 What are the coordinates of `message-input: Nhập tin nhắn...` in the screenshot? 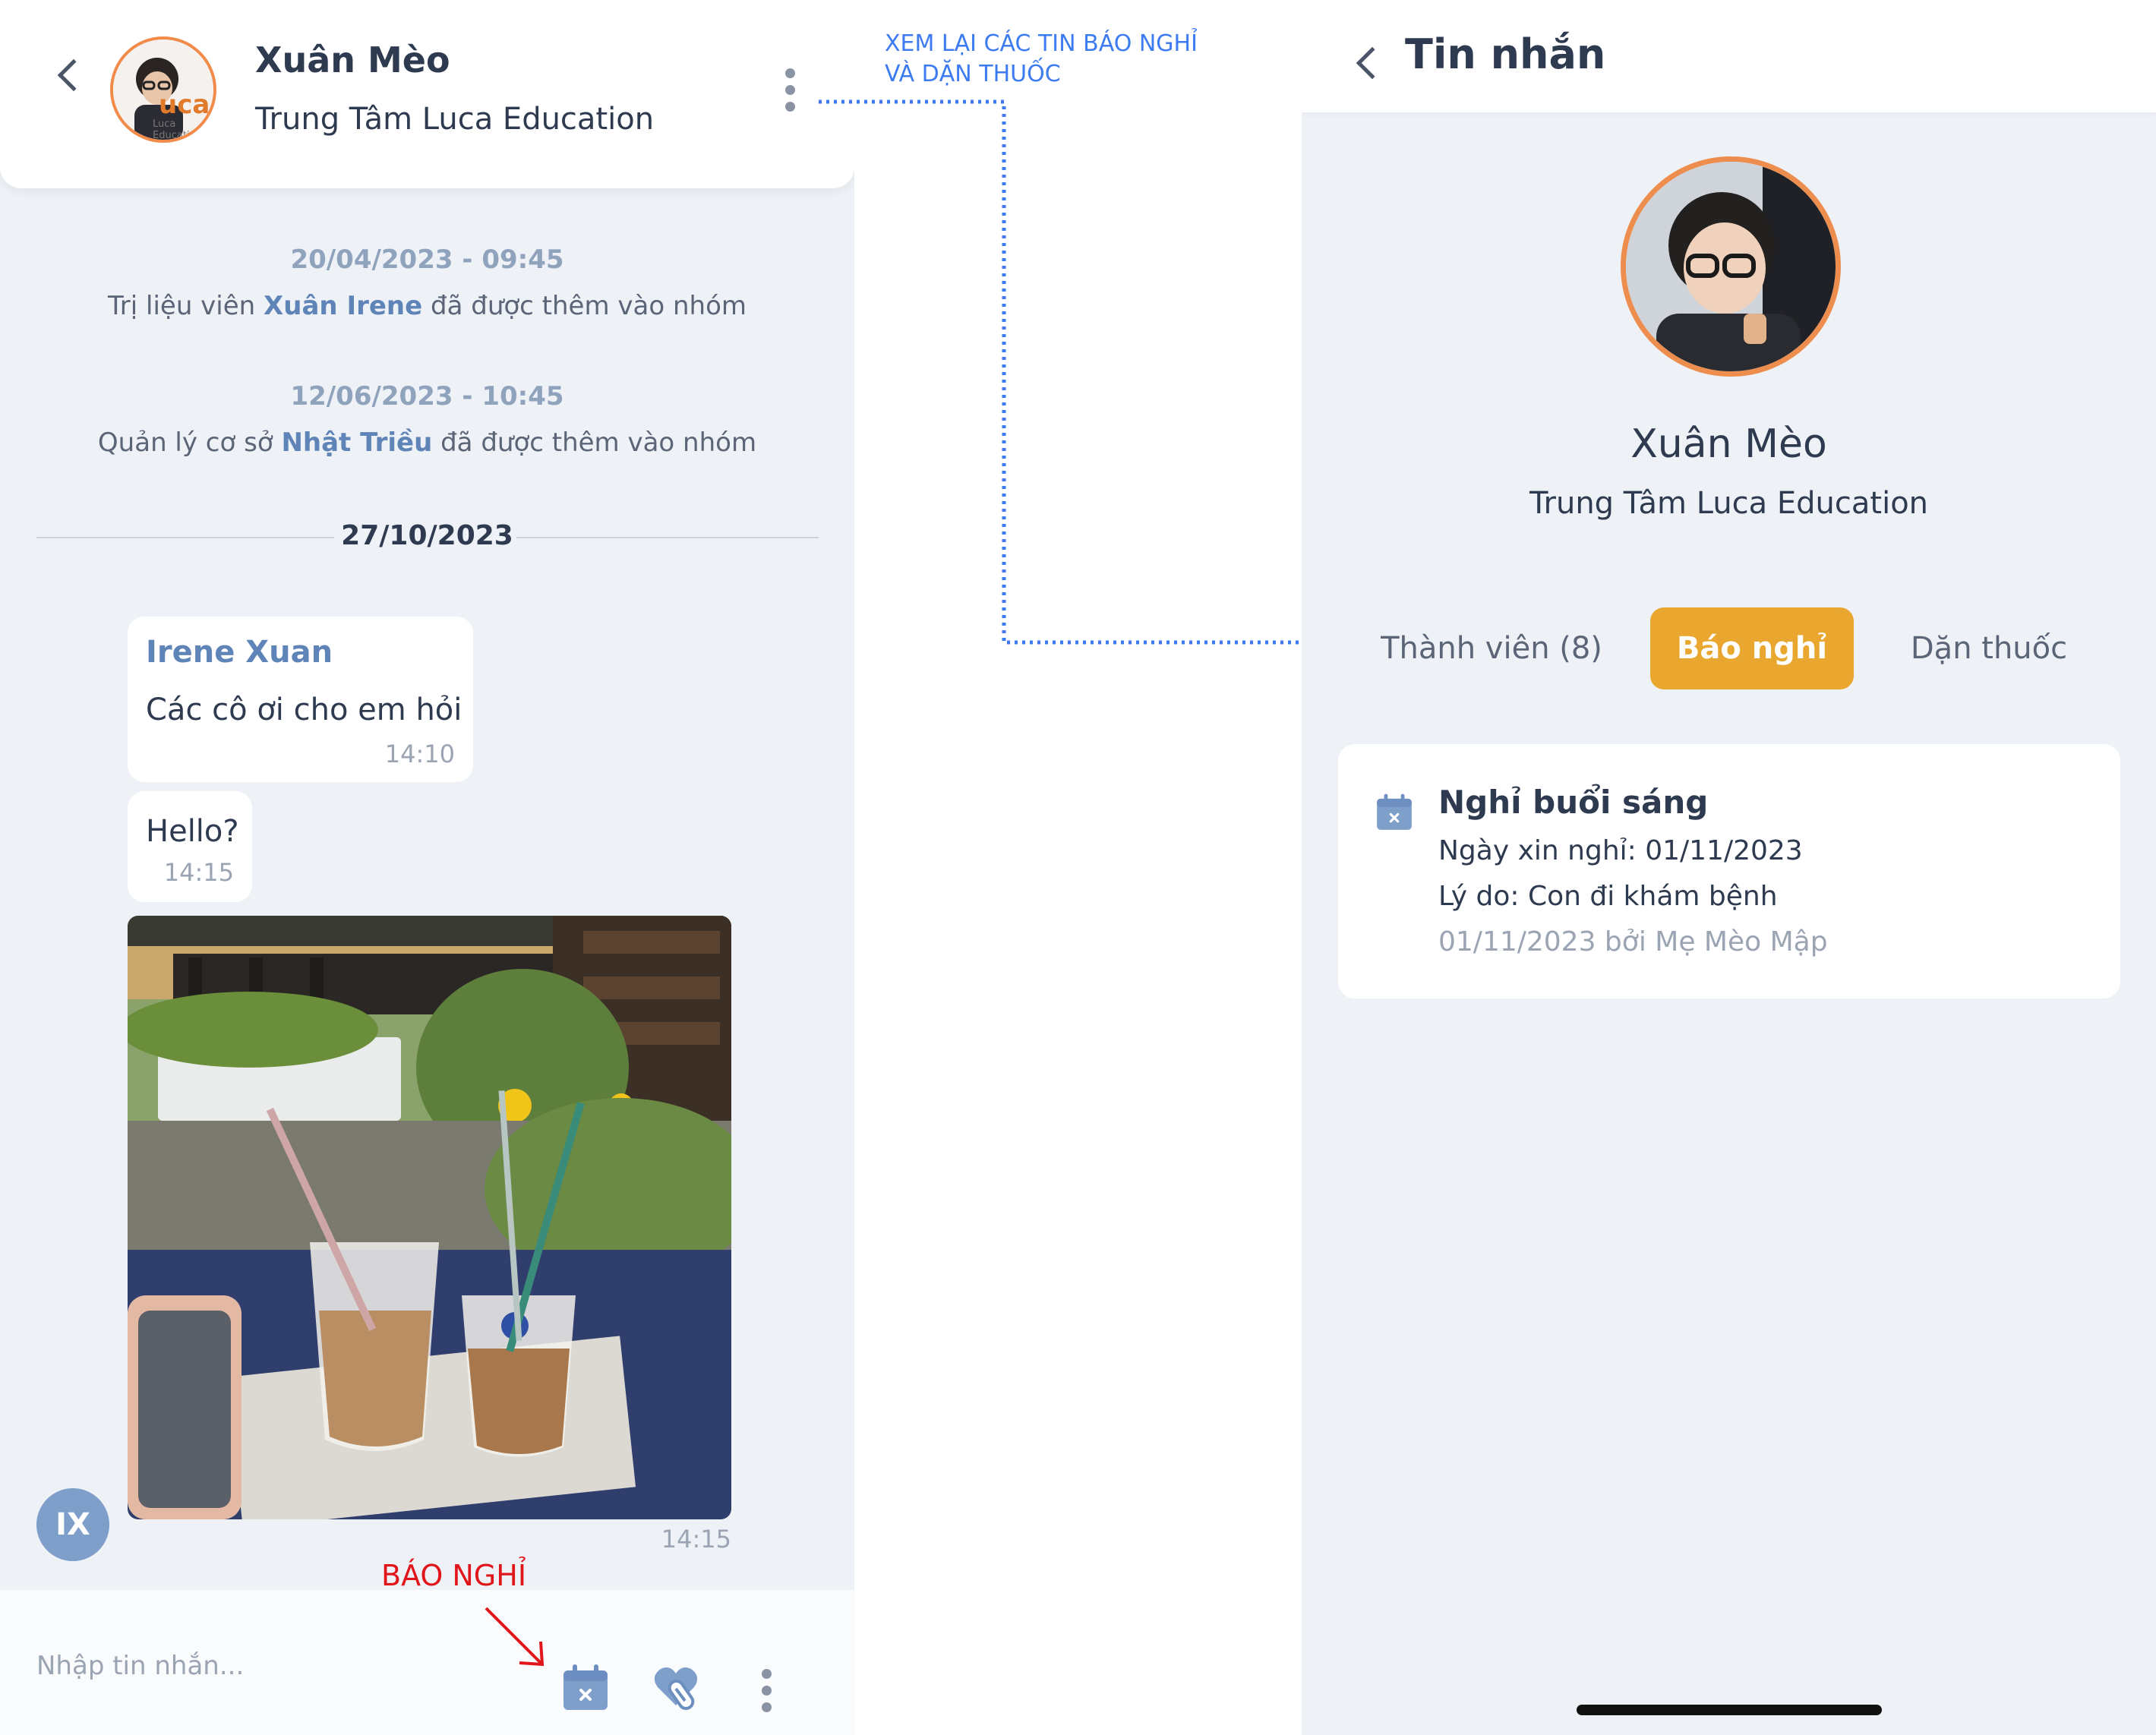 It's located at (140, 1666).